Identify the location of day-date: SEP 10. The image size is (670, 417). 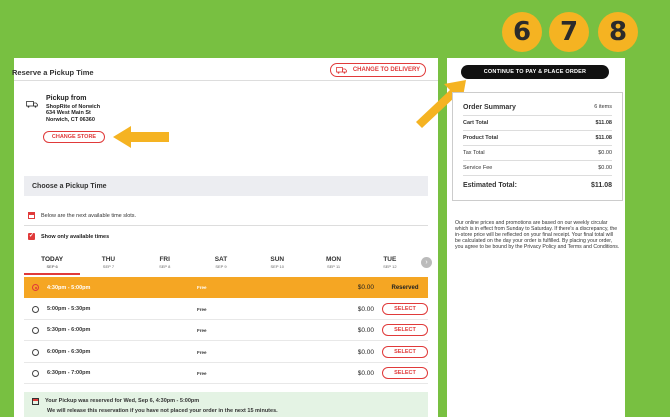
(277, 266).